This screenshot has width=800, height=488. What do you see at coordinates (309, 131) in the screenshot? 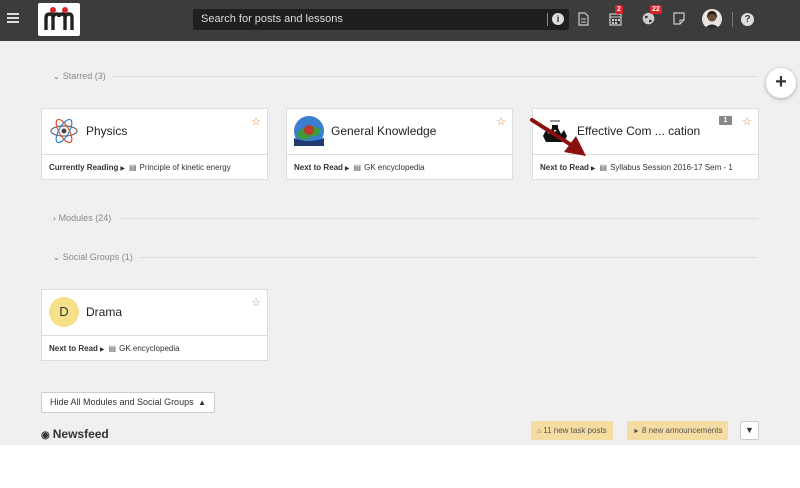
I see `globe-thumbnail-icon` at bounding box center [309, 131].